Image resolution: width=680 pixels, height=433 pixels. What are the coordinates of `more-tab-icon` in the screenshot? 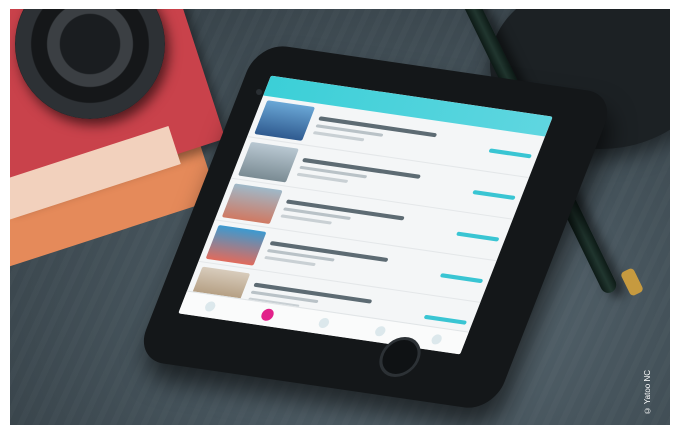 It's located at (436, 339).